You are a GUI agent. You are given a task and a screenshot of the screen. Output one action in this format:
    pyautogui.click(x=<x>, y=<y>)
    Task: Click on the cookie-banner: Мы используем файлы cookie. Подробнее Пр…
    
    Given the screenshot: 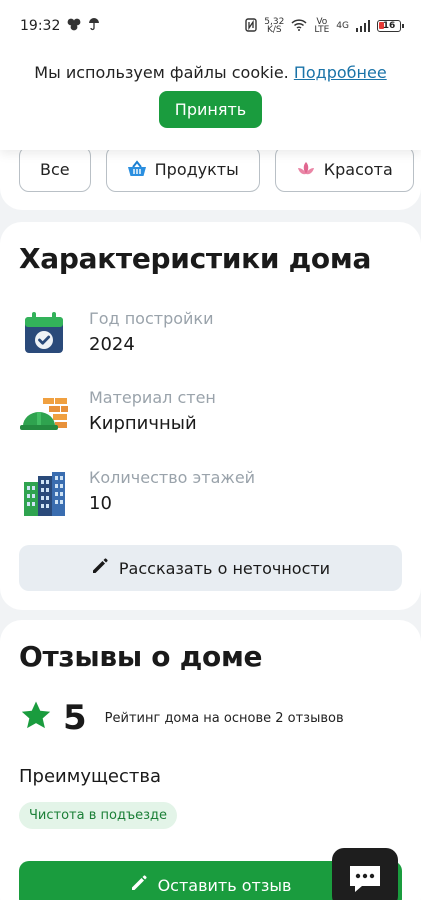 What is the action you would take?
    pyautogui.click(x=210, y=101)
    